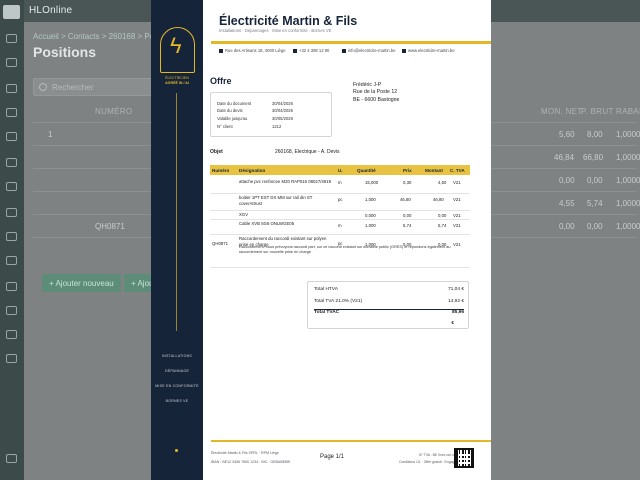  Describe the element at coordinates (81, 283) in the screenshot. I see `add-new-button: + Ajouter nouveau` at that location.